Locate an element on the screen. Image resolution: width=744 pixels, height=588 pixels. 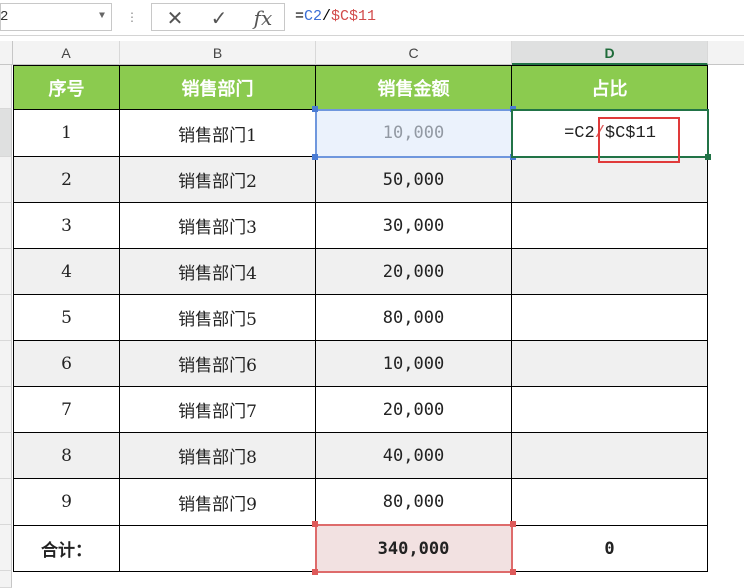
cell-index: 1 is located at coordinates (67, 133).